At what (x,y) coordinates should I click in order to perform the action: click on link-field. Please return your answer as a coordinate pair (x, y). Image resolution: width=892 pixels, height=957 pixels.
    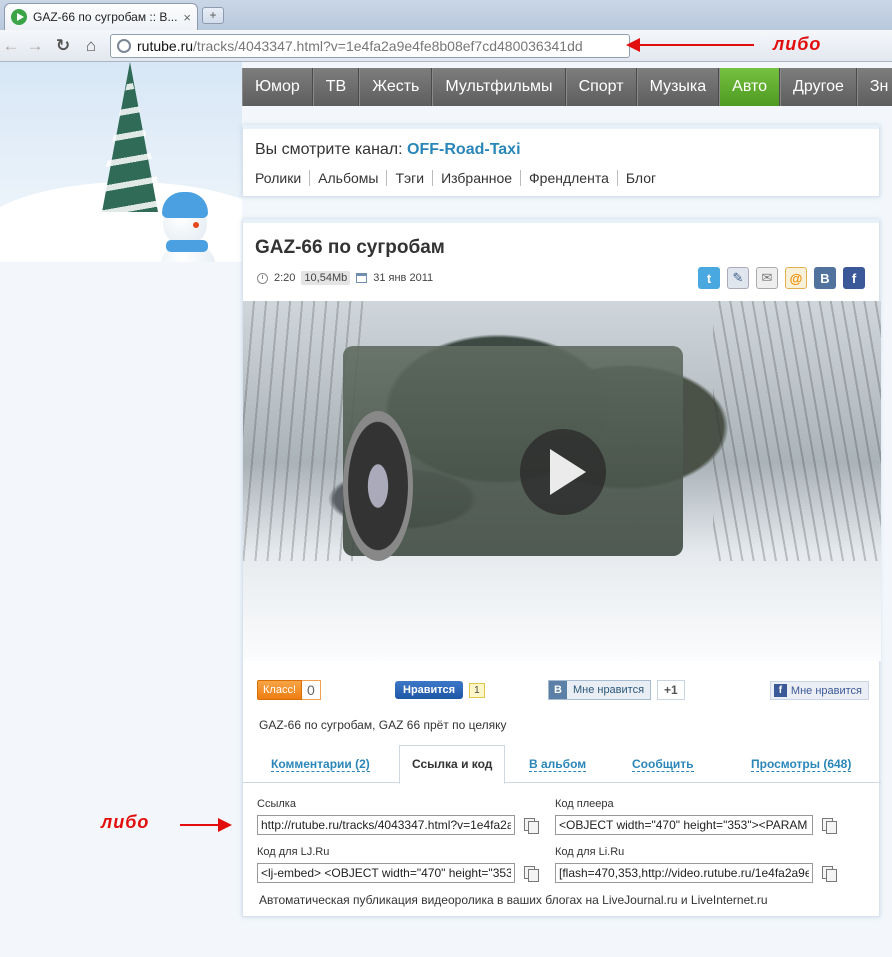
    Looking at the image, I should click on (386, 825).